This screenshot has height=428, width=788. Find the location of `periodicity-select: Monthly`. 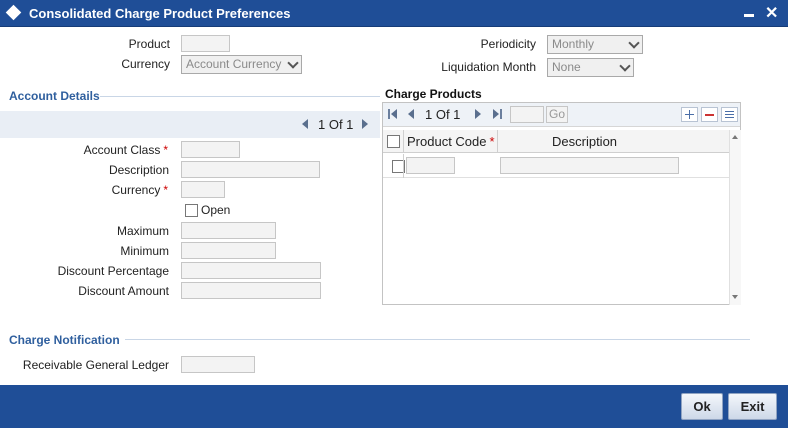

periodicity-select: Monthly is located at coordinates (595, 44).